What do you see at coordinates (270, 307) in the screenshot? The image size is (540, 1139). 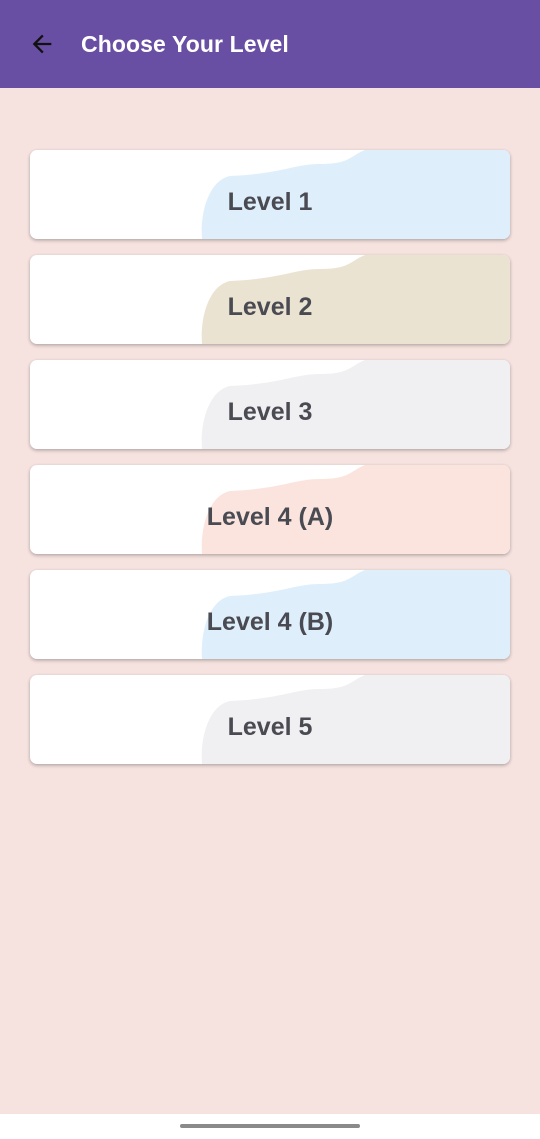 I see `level-label: Level 2` at bounding box center [270, 307].